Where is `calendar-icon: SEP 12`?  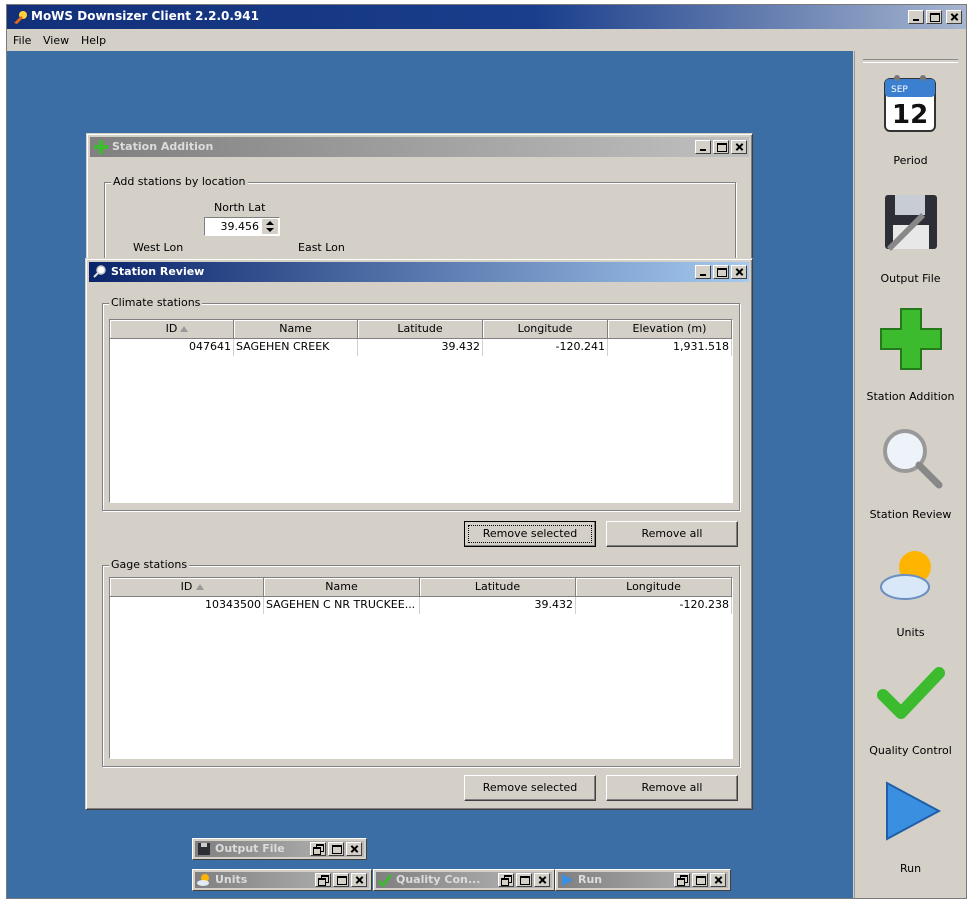
calendar-icon: SEP 12 is located at coordinates (910, 103).